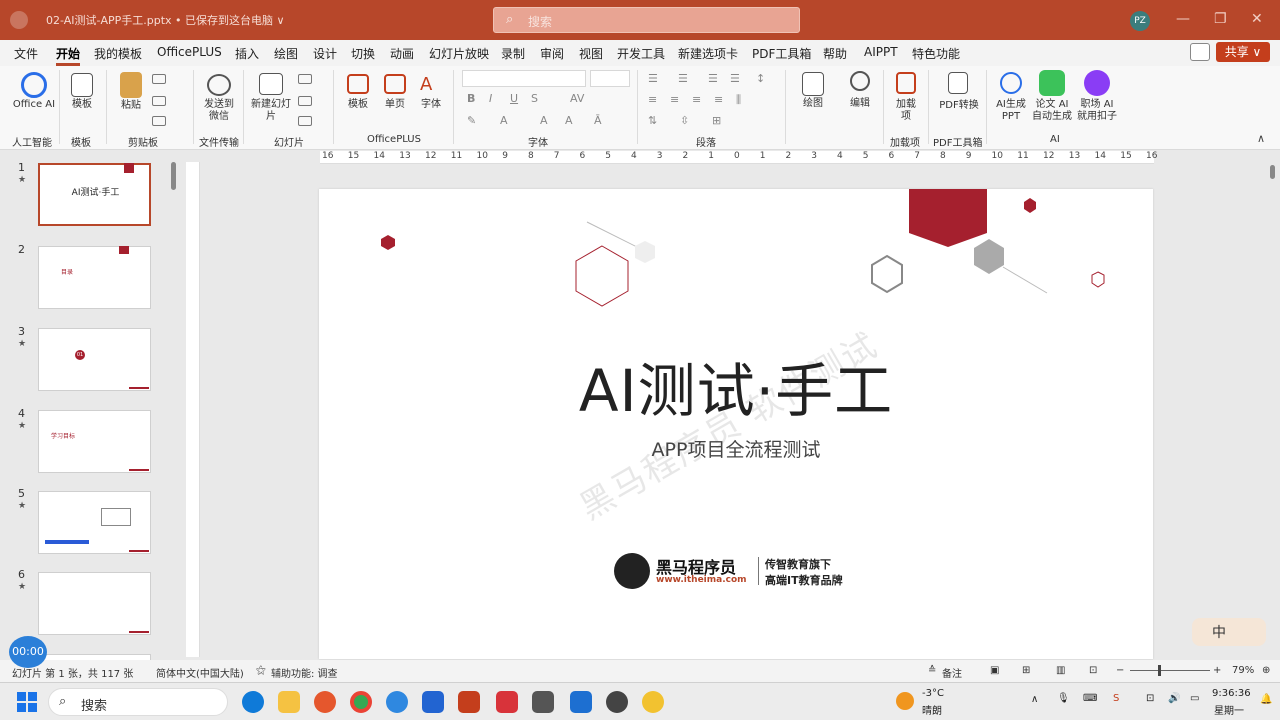  Describe the element at coordinates (653, 702) in the screenshot. I see `paint-app-icon` at that location.